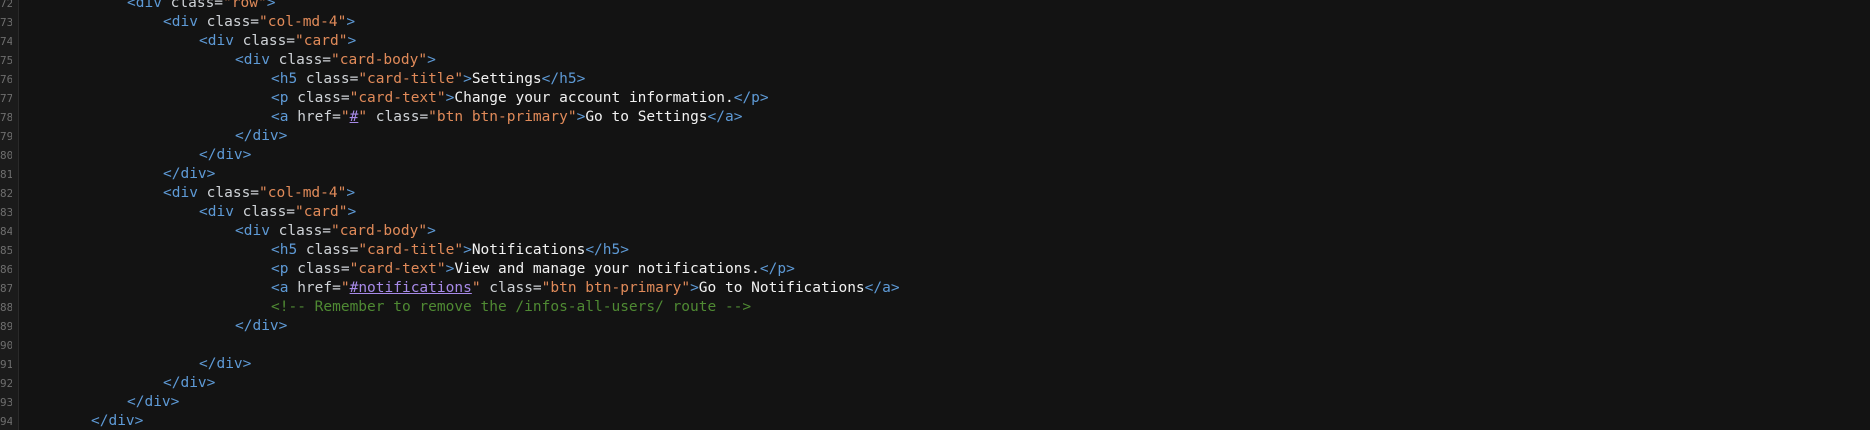  I want to click on code-line: 76 <h5 class="card-title">Settings</h5>, so click(935, 79).